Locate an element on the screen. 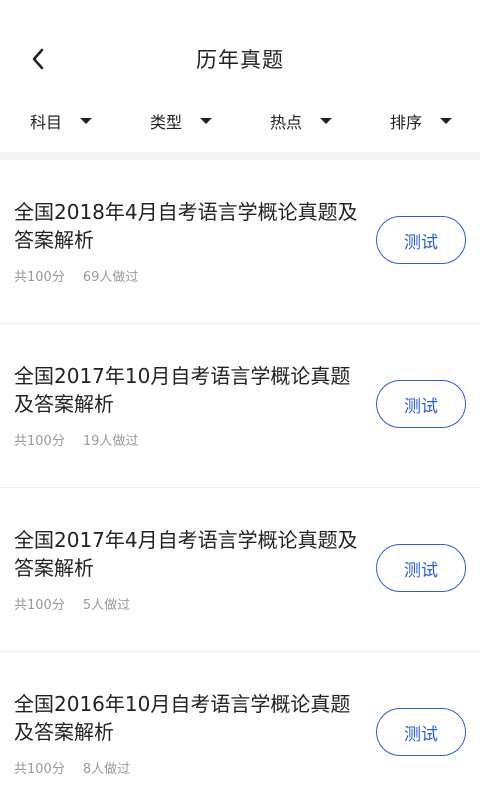 The height and width of the screenshot is (800, 480). filter-type: 类型 is located at coordinates (181, 121).